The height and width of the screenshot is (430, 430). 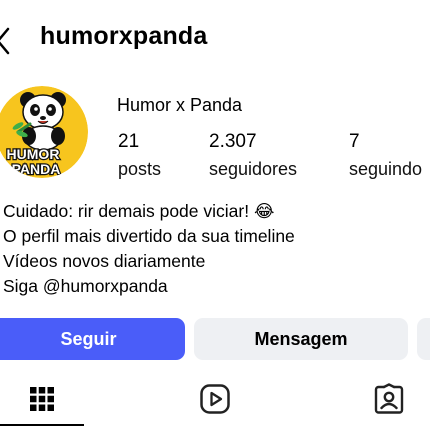 What do you see at coordinates (139, 211) in the screenshot?
I see `bio-line: Cuidado: rir demais pode viciar! 😂` at bounding box center [139, 211].